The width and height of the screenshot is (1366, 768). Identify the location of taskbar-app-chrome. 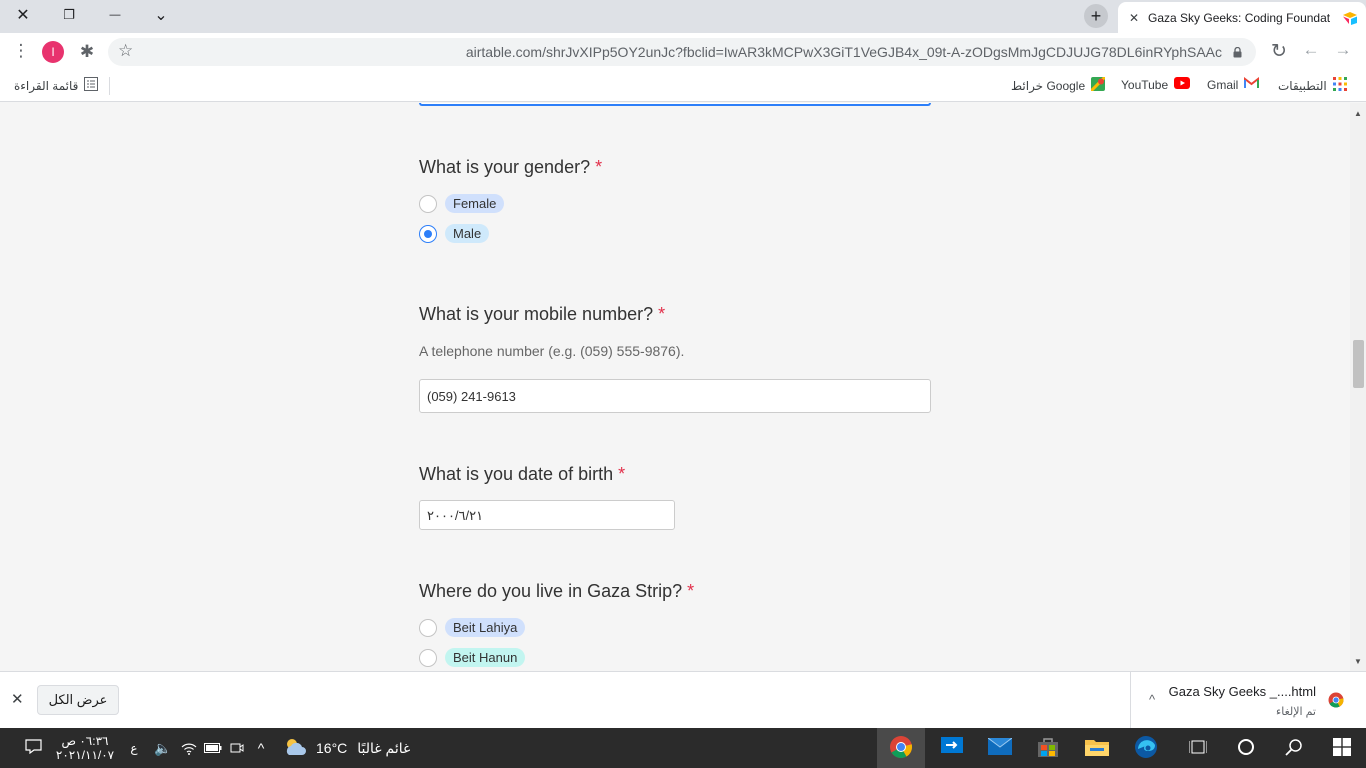
(901, 748).